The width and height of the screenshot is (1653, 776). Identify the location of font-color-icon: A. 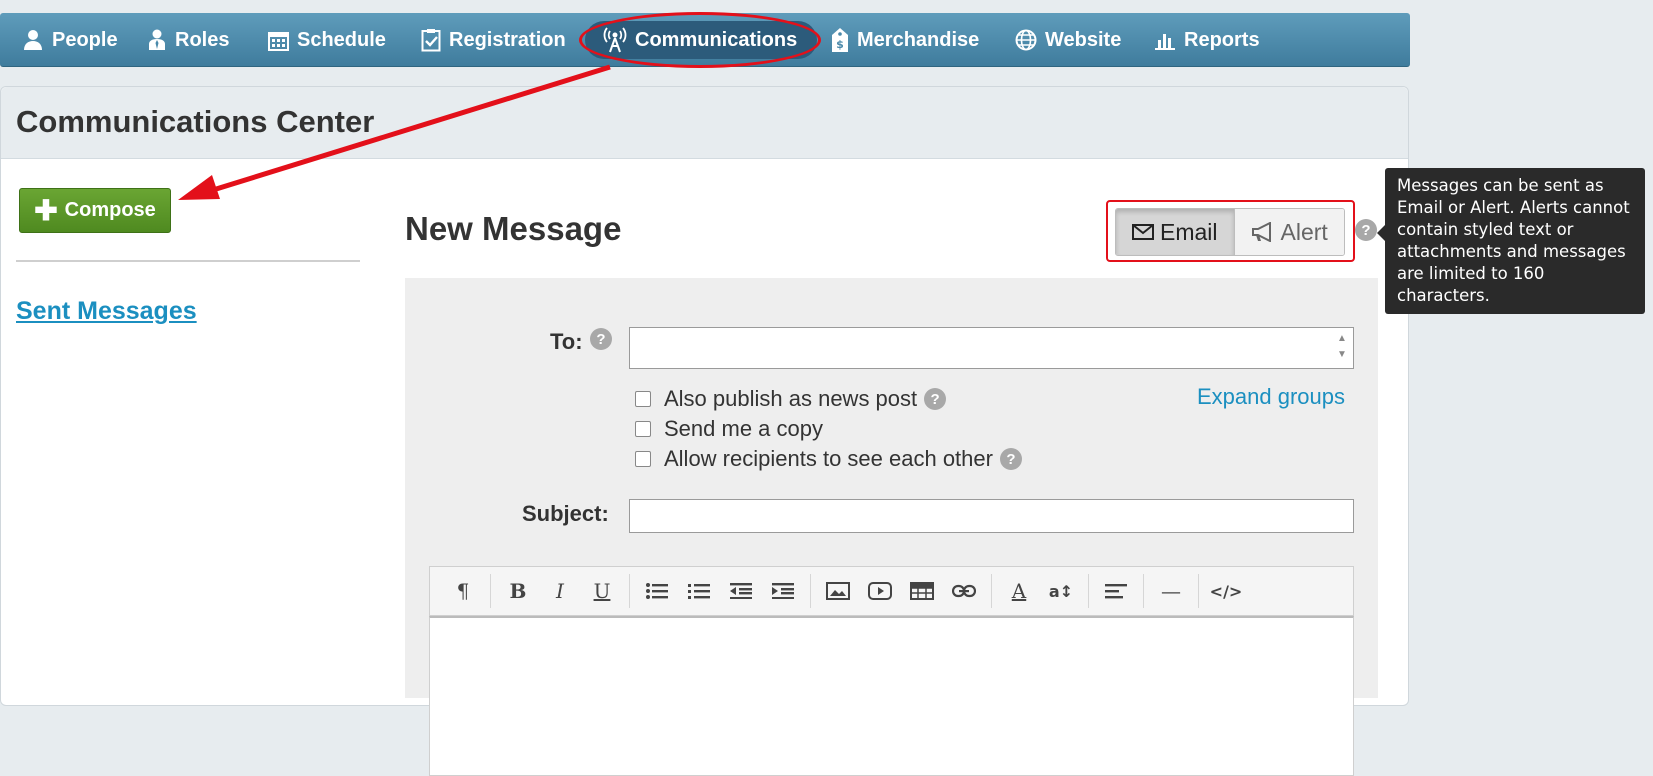
(1019, 591).